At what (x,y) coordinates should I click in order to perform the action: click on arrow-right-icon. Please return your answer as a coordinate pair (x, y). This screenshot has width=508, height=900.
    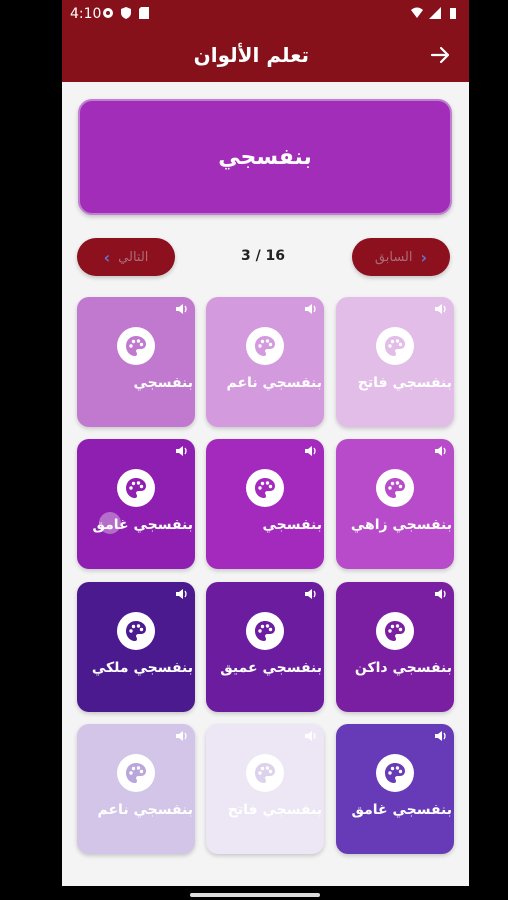
    Looking at the image, I should click on (440, 55).